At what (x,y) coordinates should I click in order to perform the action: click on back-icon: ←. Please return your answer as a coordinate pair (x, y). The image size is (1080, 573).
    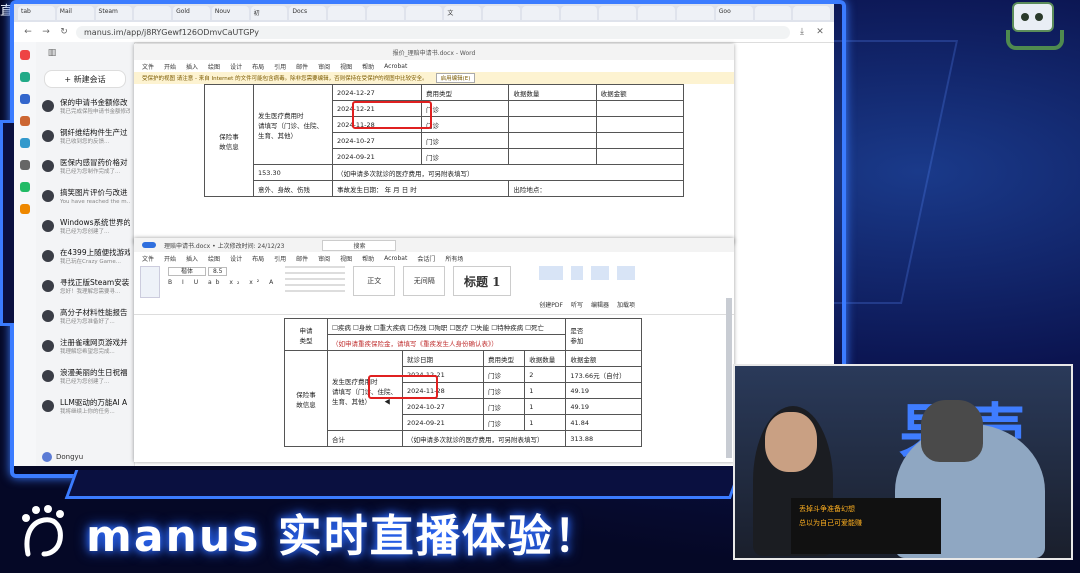
    Looking at the image, I should click on (28, 32).